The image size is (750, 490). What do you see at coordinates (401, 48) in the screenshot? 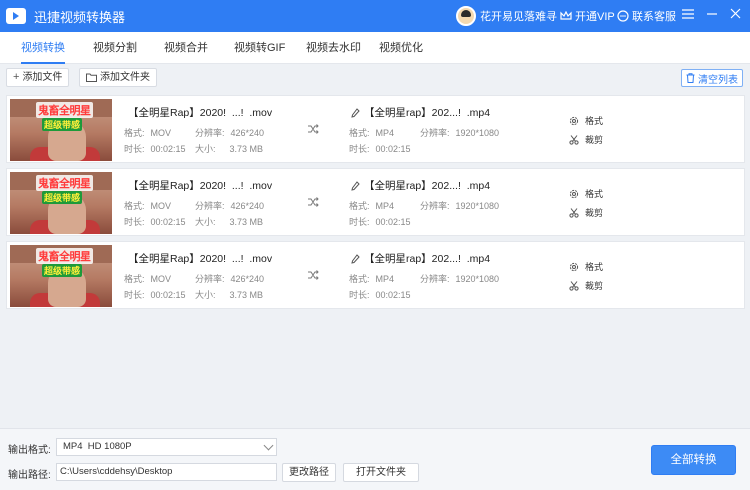
I see `tab-video-optimize: 视频优化` at bounding box center [401, 48].